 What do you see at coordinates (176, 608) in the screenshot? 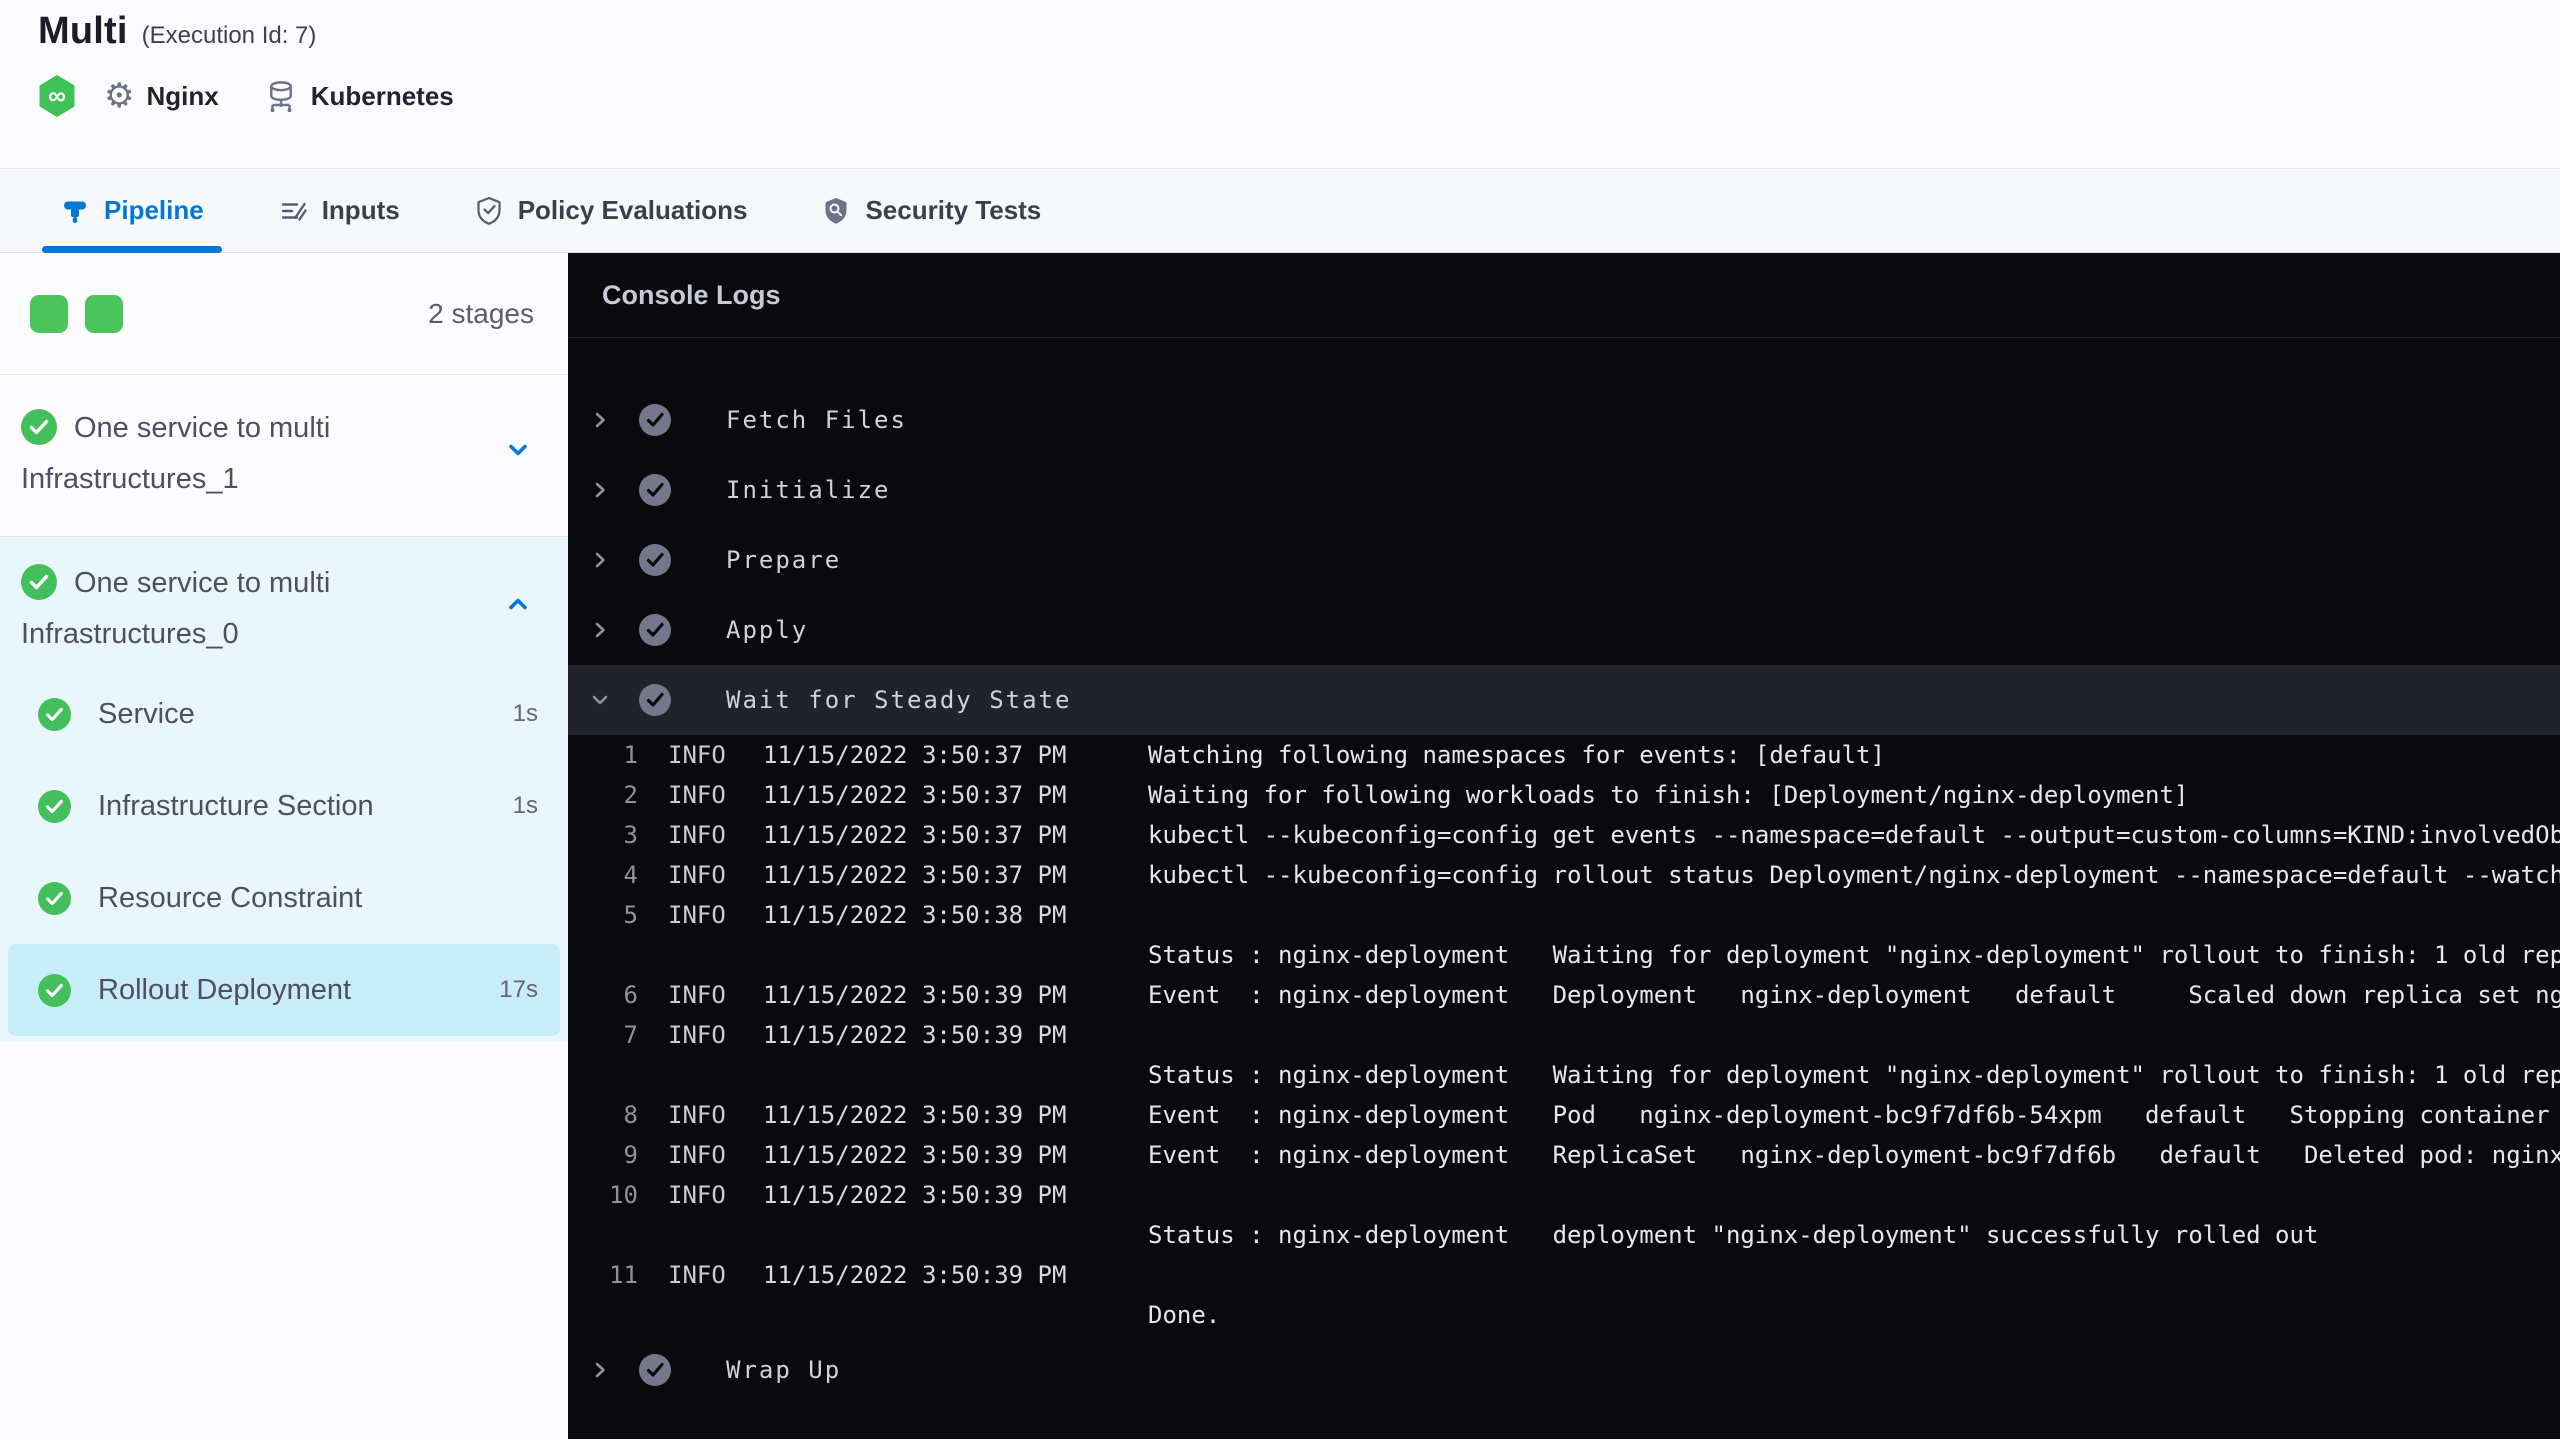
I see `stage-name: One service to multi Infrastructures_0` at bounding box center [176, 608].